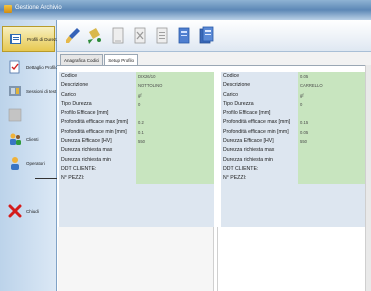 This screenshot has width=371, height=291. What do you see at coordinates (118, 36) in the screenshot?
I see `document-icon` at bounding box center [118, 36].